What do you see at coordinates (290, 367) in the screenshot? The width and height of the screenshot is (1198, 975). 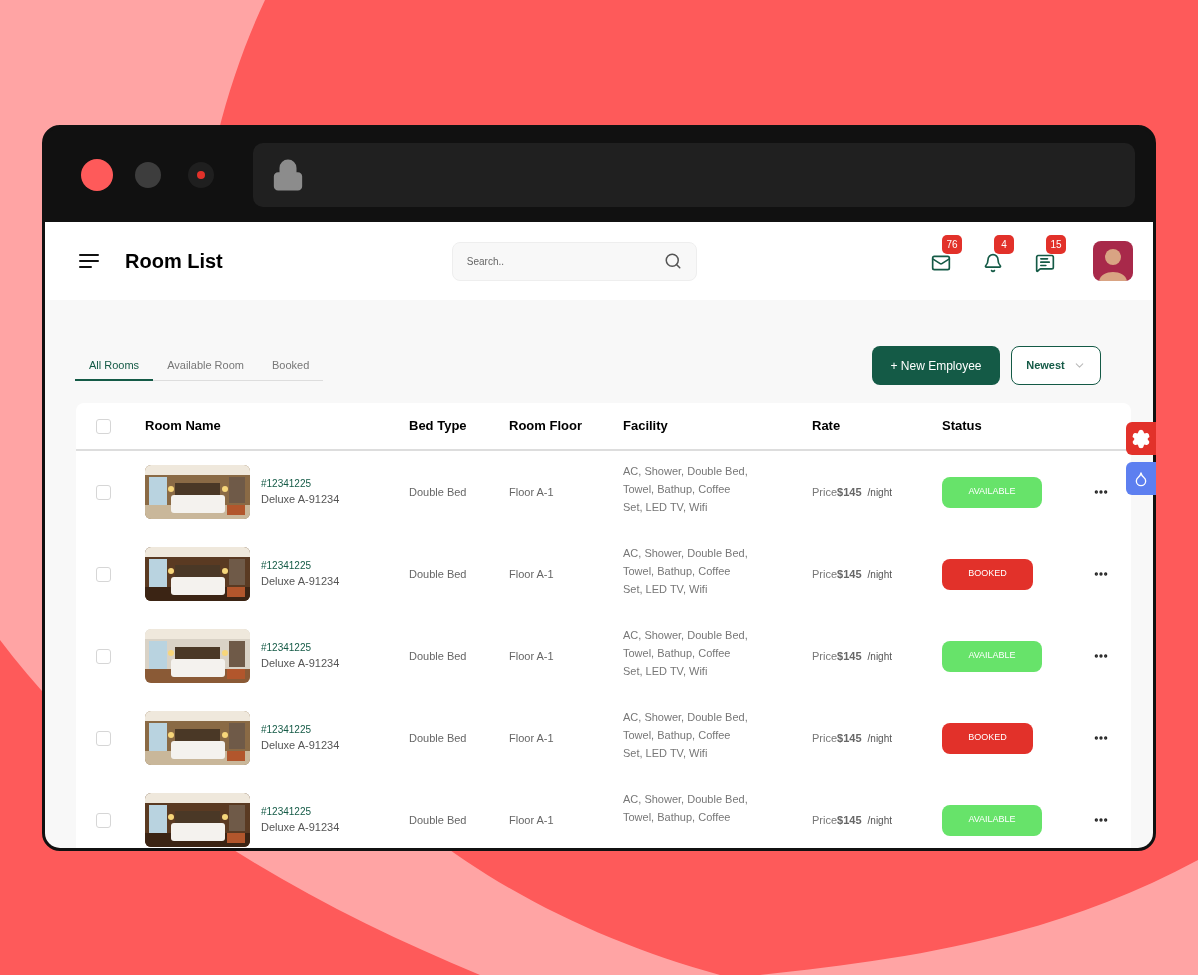 I see `tab: Booked` at bounding box center [290, 367].